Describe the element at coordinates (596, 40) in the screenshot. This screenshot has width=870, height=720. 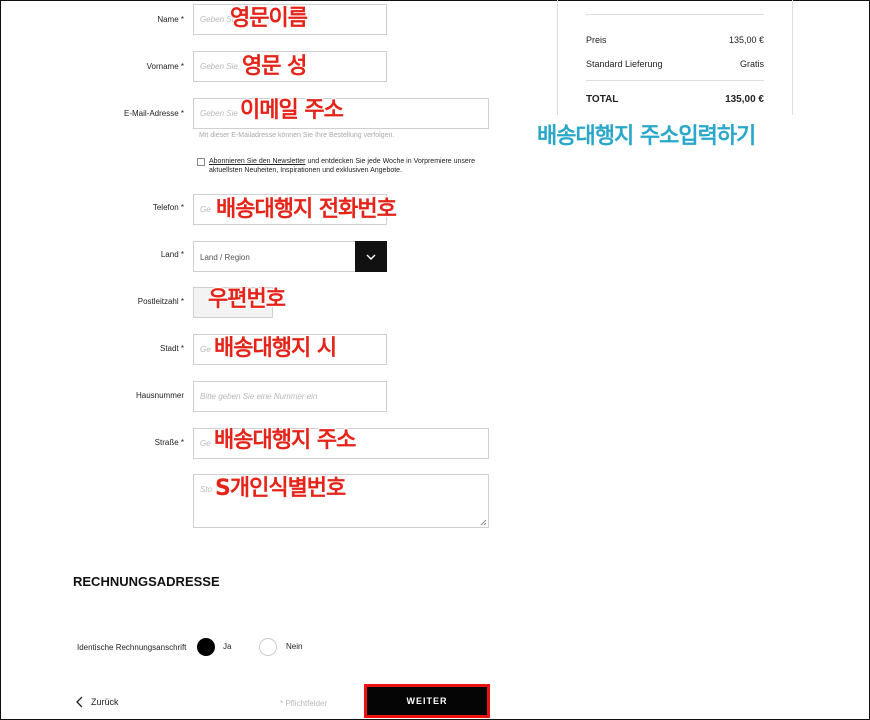
I see `preis-label: Preis` at that location.